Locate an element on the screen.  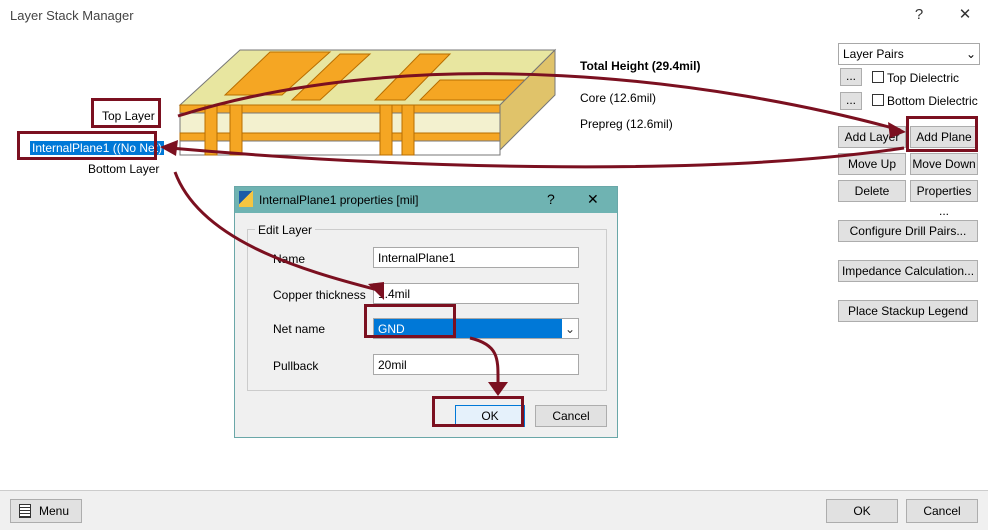
dialog-title: InternalPlane1 properties [mil] is located at coordinates (339, 200).